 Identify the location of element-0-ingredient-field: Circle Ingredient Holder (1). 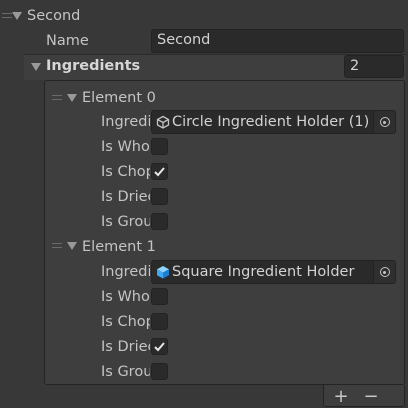
(273, 122).